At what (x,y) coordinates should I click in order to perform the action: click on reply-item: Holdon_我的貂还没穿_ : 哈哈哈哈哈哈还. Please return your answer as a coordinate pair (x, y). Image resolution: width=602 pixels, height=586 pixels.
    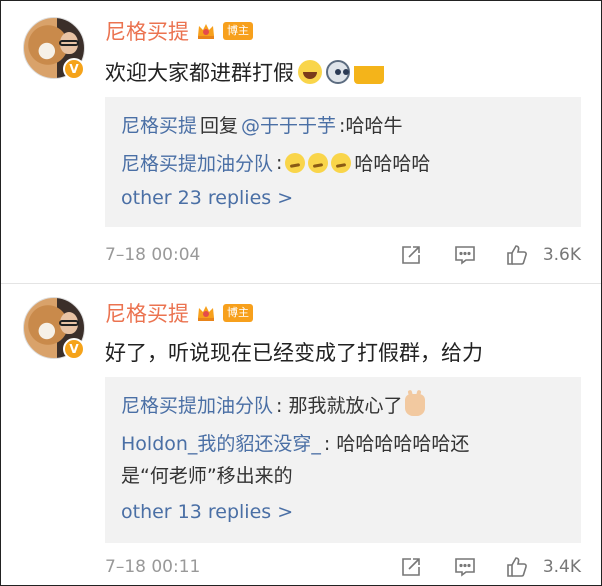
    Looking at the image, I should click on (295, 442).